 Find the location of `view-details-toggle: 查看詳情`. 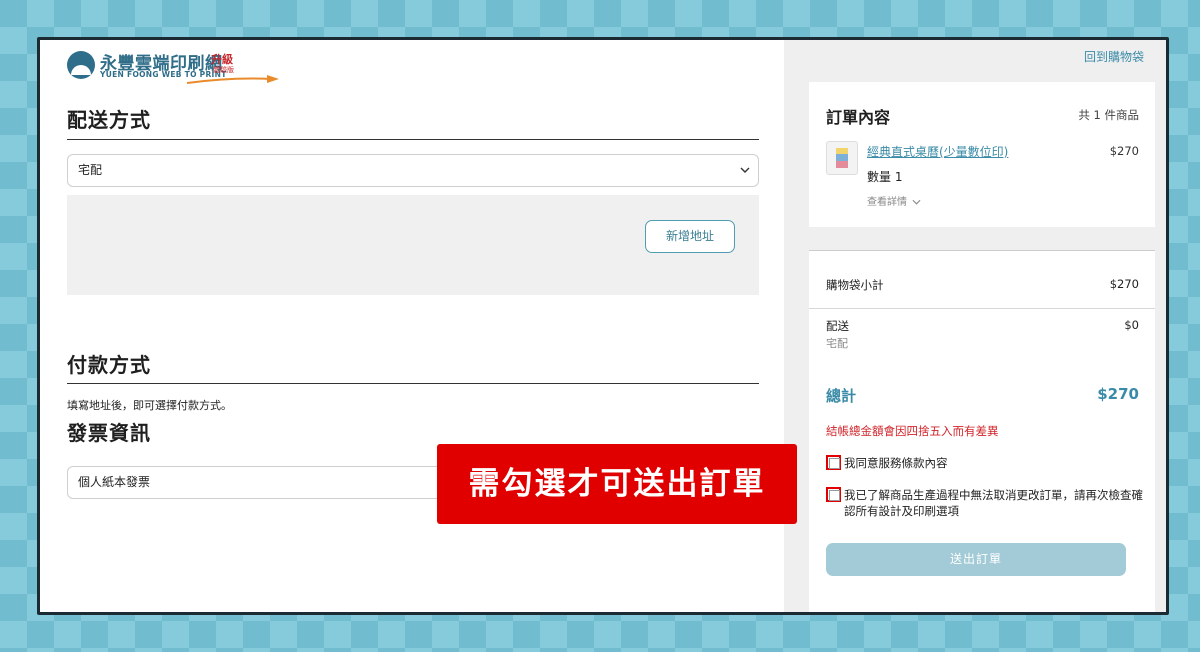

view-details-toggle: 查看詳情 is located at coordinates (894, 200).